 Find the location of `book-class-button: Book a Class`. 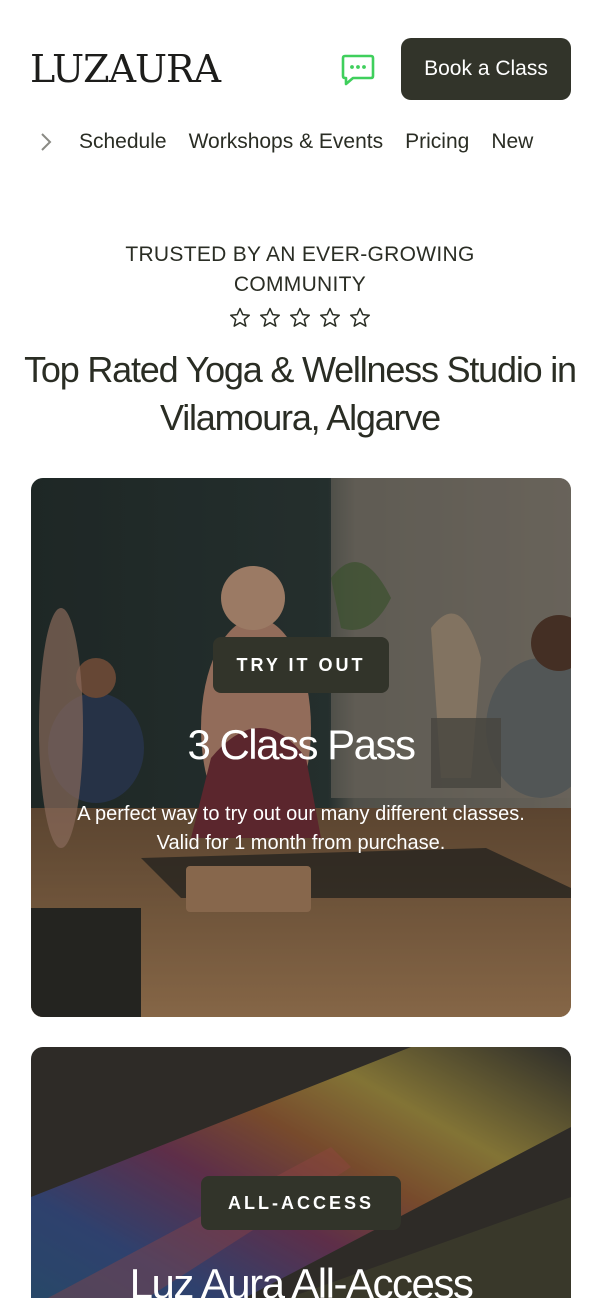

book-class-button: Book a Class is located at coordinates (486, 69).